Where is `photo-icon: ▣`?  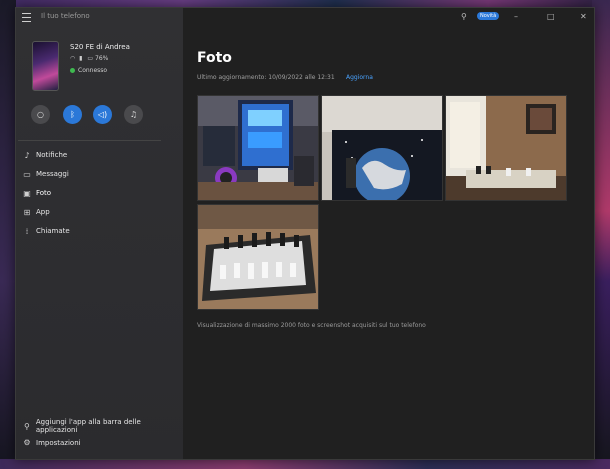 photo-icon: ▣ is located at coordinates (27, 193).